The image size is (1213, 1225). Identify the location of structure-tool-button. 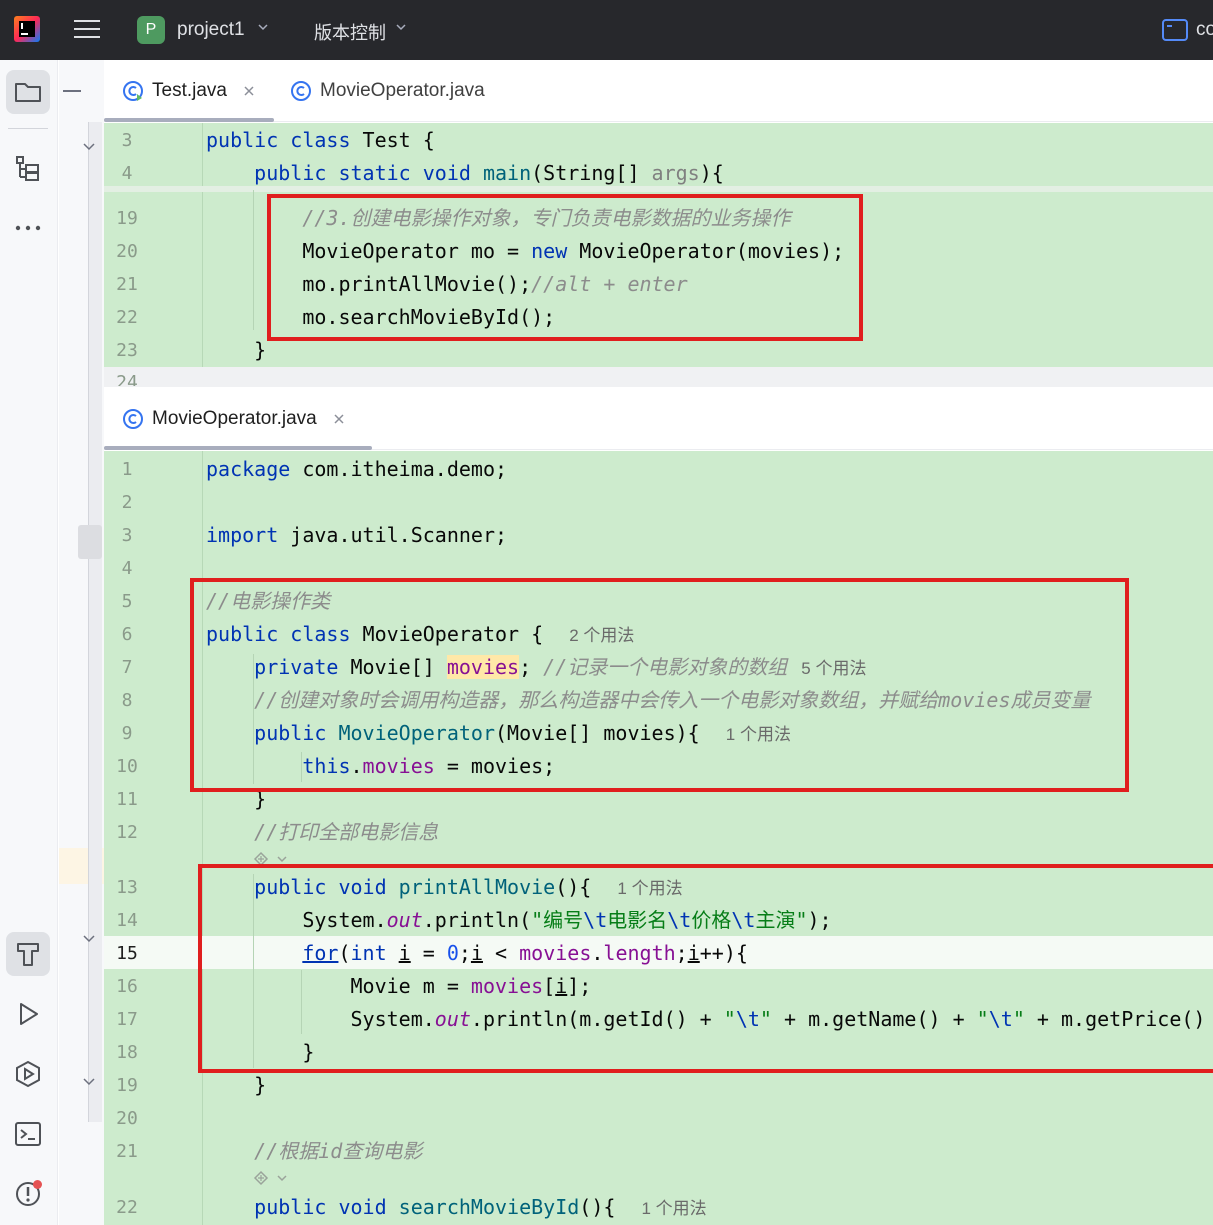
(28, 168).